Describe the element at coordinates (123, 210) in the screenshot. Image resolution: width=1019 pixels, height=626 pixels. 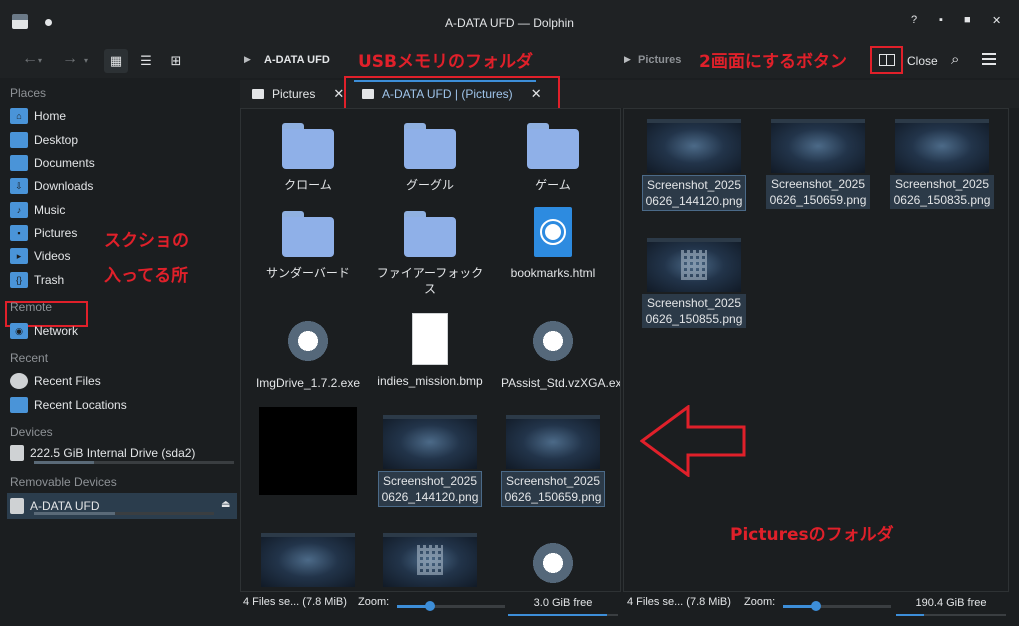
I see `sidebar-item-music: ♪ Music` at that location.